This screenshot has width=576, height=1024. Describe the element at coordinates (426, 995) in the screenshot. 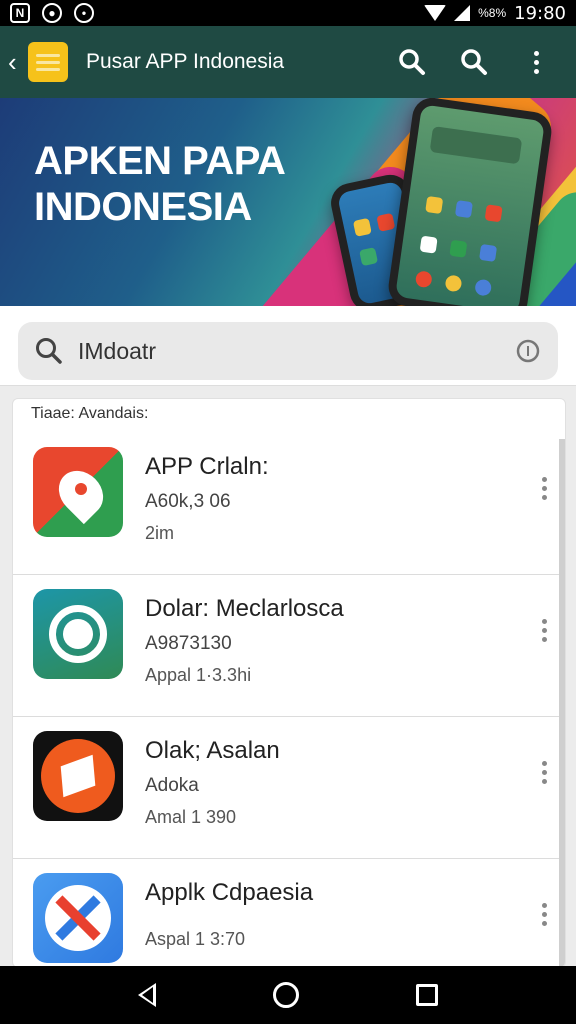

I see `nav-recent-icon` at that location.